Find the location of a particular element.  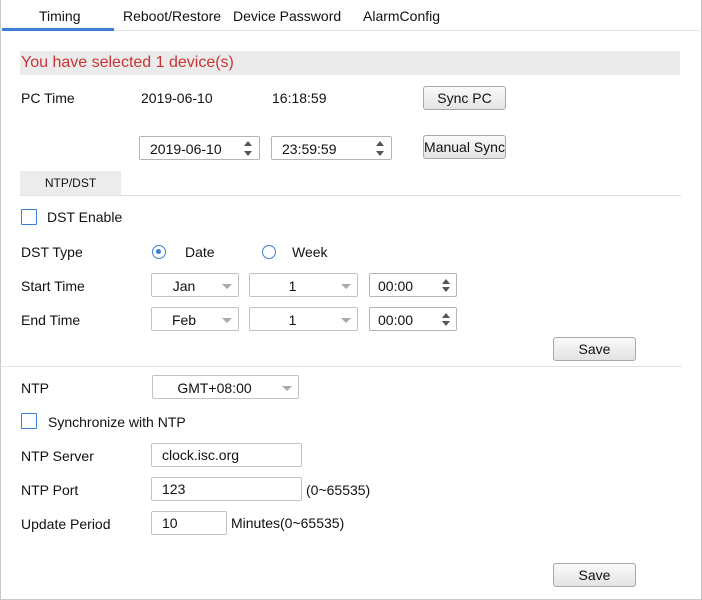

end-day-select: 1 is located at coordinates (303, 319).